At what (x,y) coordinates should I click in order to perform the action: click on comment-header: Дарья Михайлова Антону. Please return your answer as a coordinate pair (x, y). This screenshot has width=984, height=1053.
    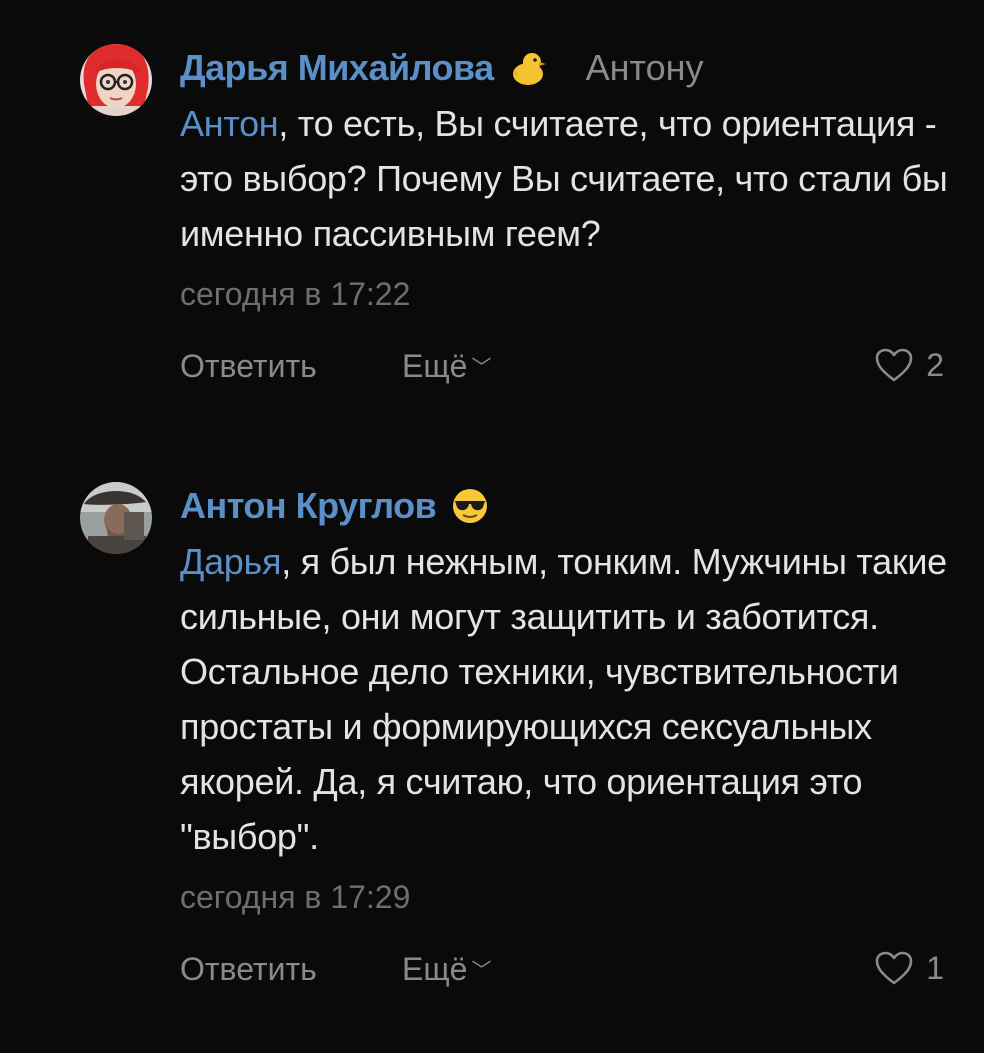
    Looking at the image, I should click on (570, 68).